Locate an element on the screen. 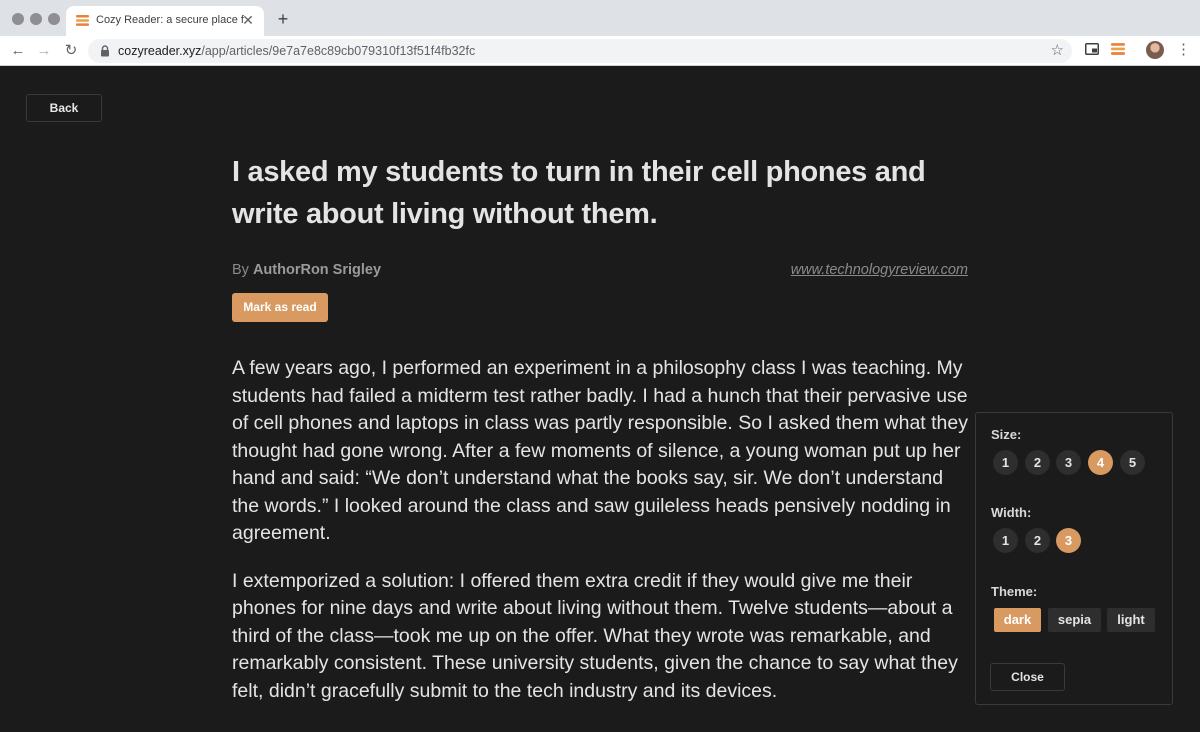 This screenshot has width=1200, height=732. profile-avatar is located at coordinates (1155, 50).